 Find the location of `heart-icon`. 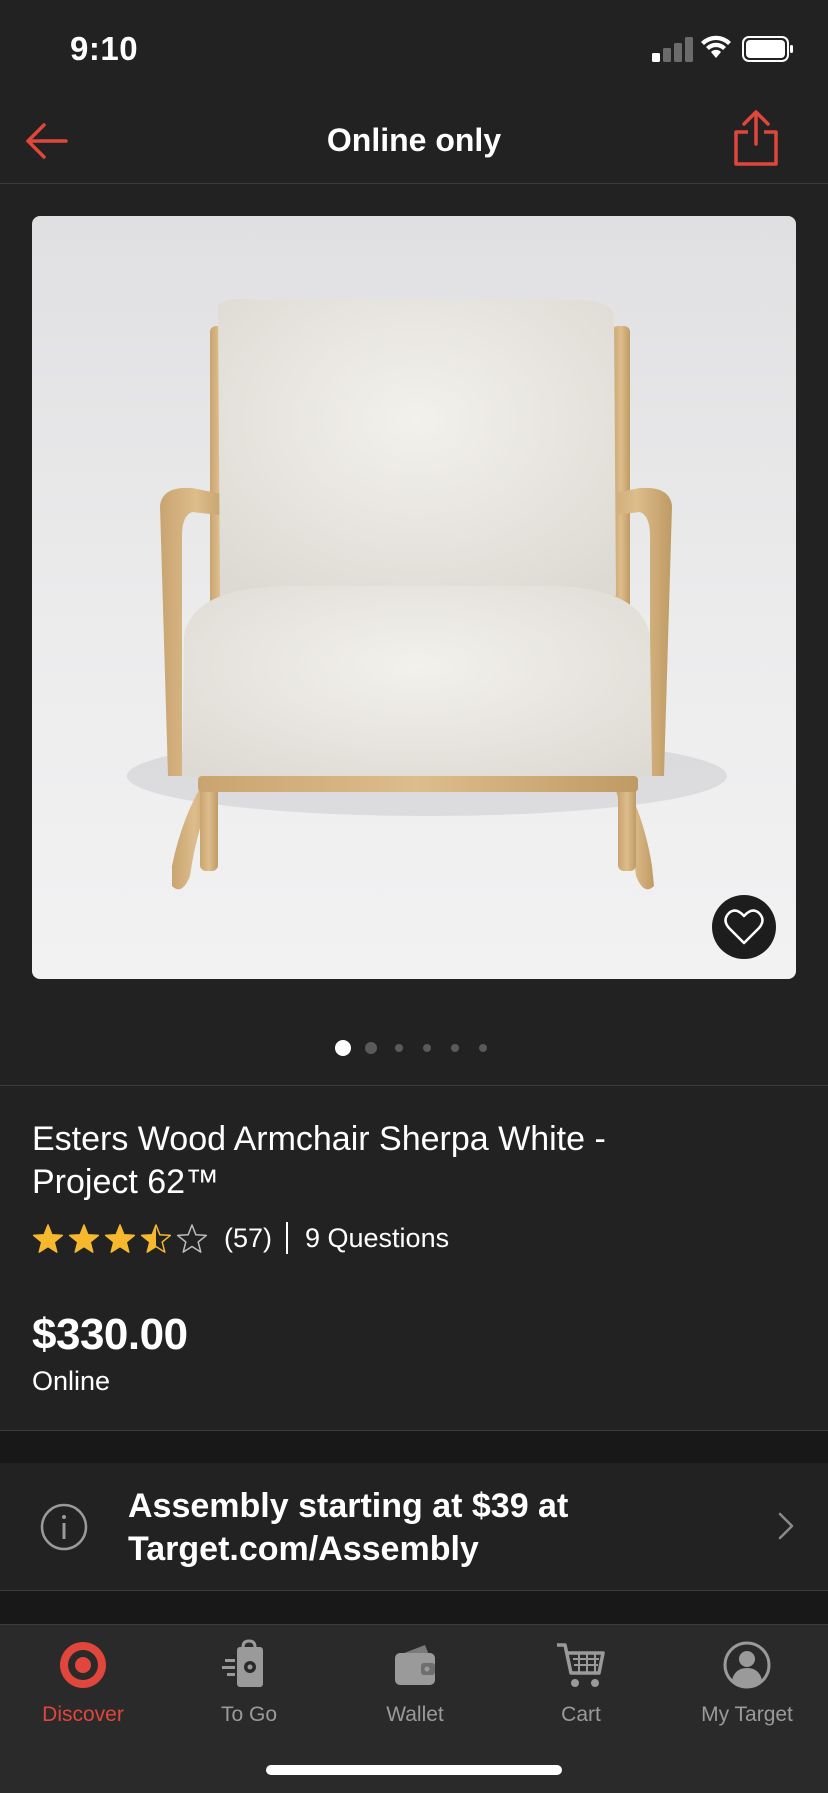

heart-icon is located at coordinates (744, 927).